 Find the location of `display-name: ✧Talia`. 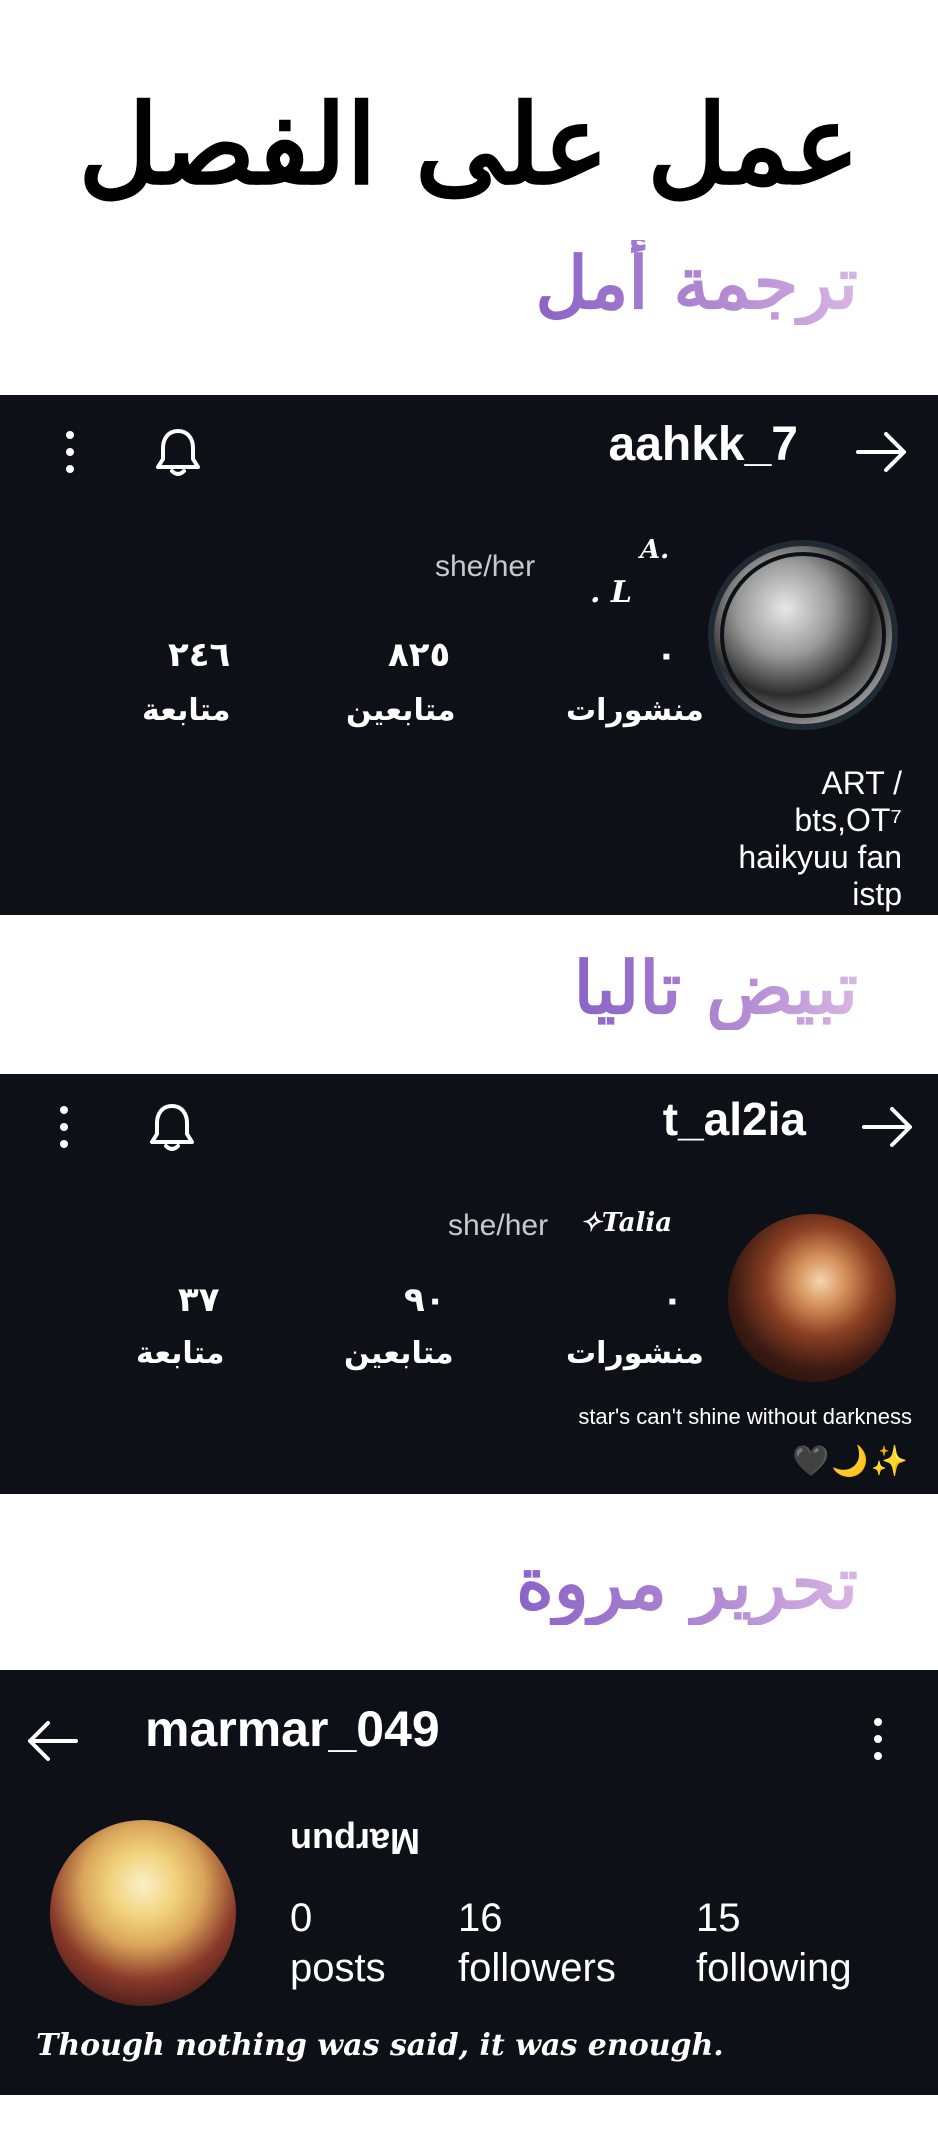

display-name: ✧Talia is located at coordinates (626, 1223).